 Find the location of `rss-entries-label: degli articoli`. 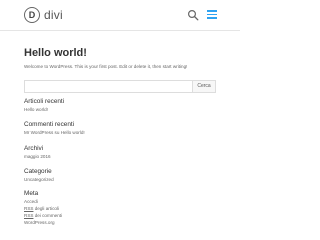

rss-entries-label: degli articoli is located at coordinates (46, 208).